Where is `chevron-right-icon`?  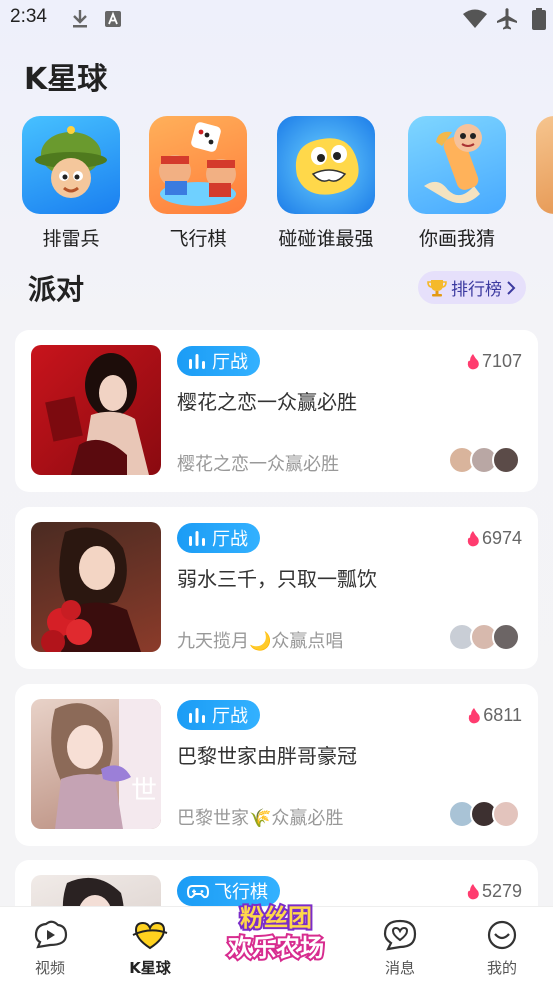 chevron-right-icon is located at coordinates (511, 287).